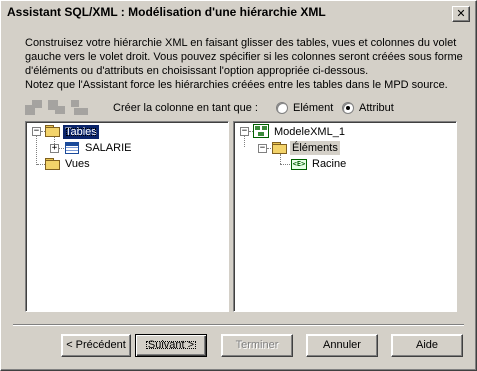  Describe the element at coordinates (185, 108) in the screenshot. I see `create-column-label: Créer la colonne en tant que :` at that location.